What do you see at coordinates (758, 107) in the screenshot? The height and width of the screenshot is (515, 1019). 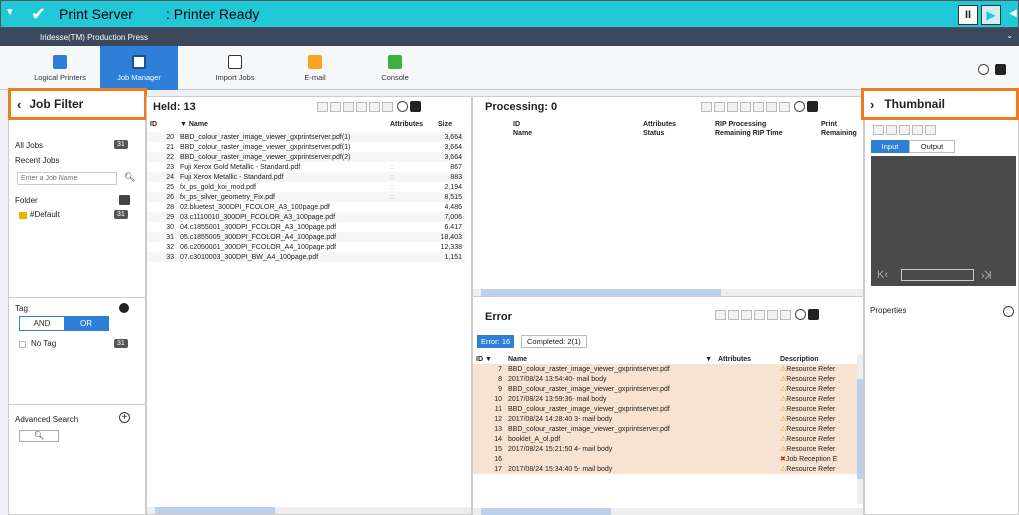 I see `move-bottom-icon` at bounding box center [758, 107].